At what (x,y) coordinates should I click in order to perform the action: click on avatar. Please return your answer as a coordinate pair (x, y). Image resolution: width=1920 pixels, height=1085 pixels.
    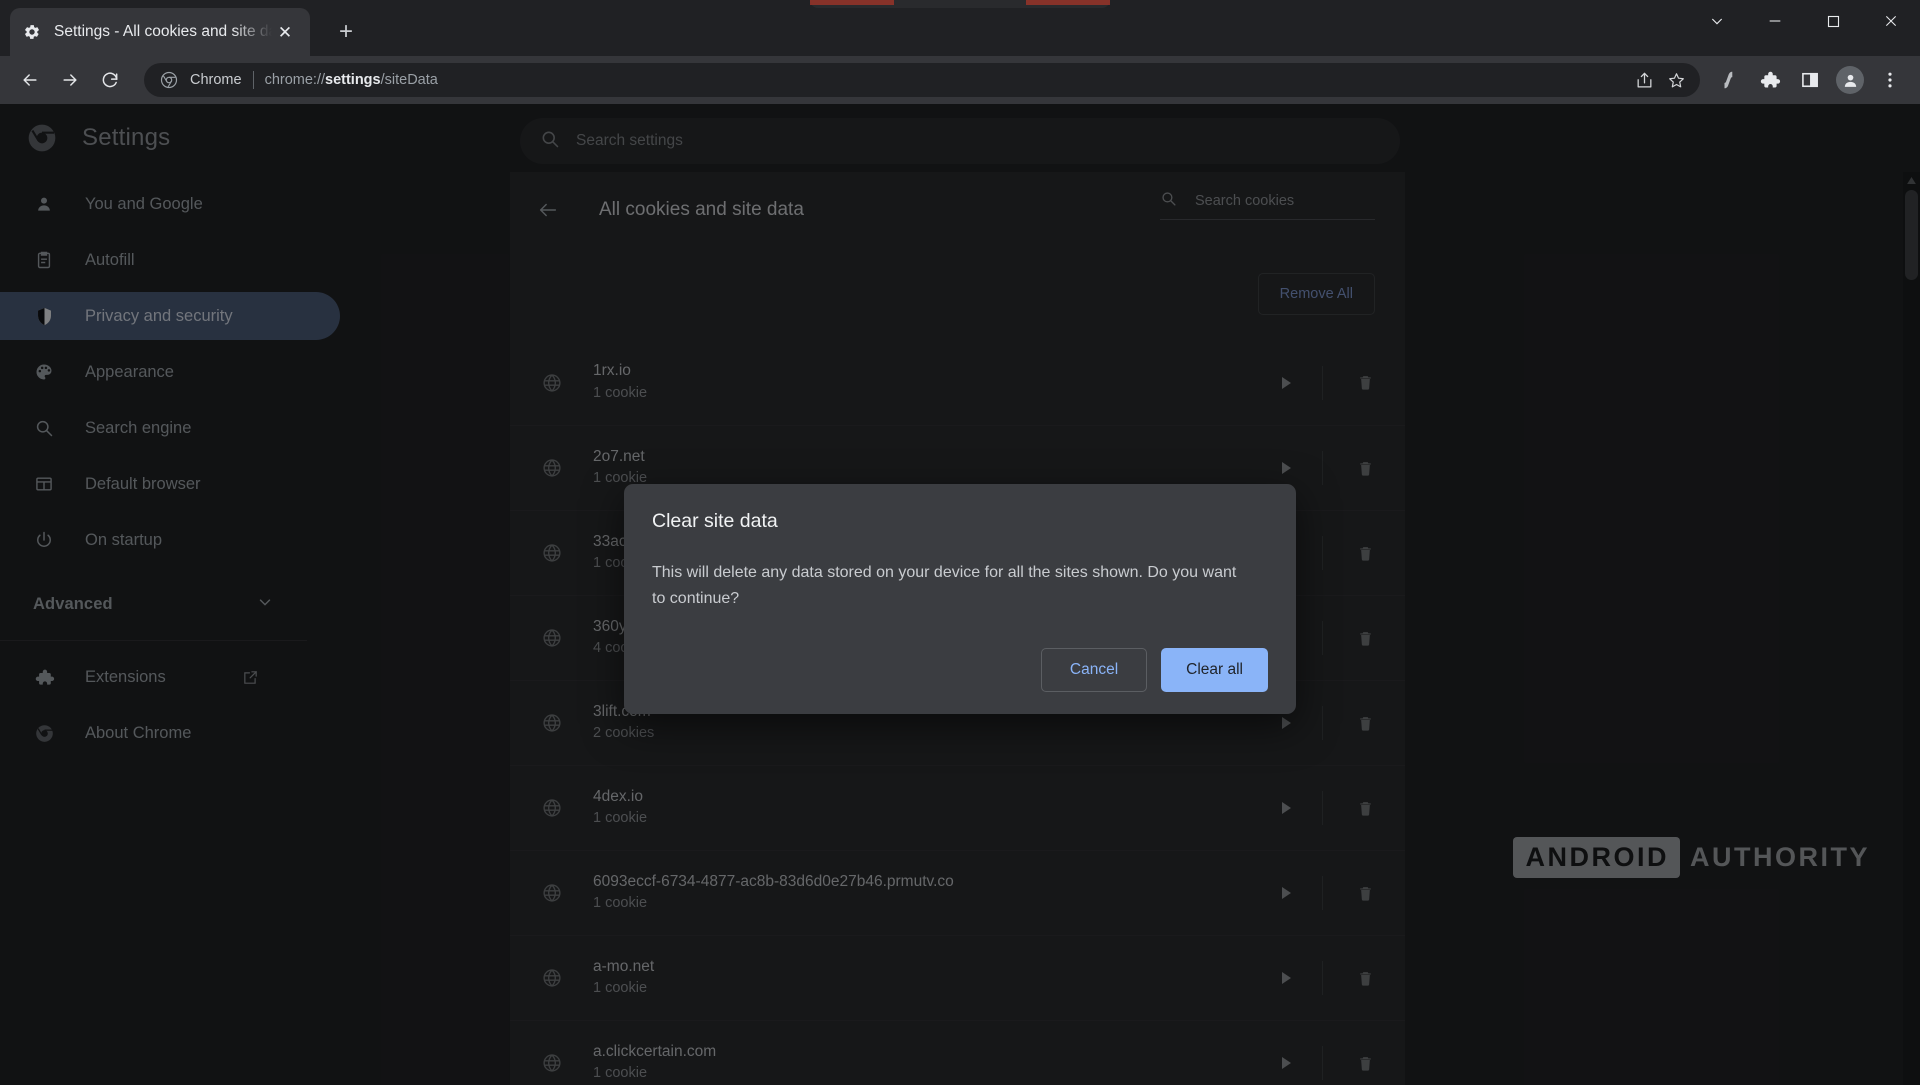
    Looking at the image, I should click on (1850, 80).